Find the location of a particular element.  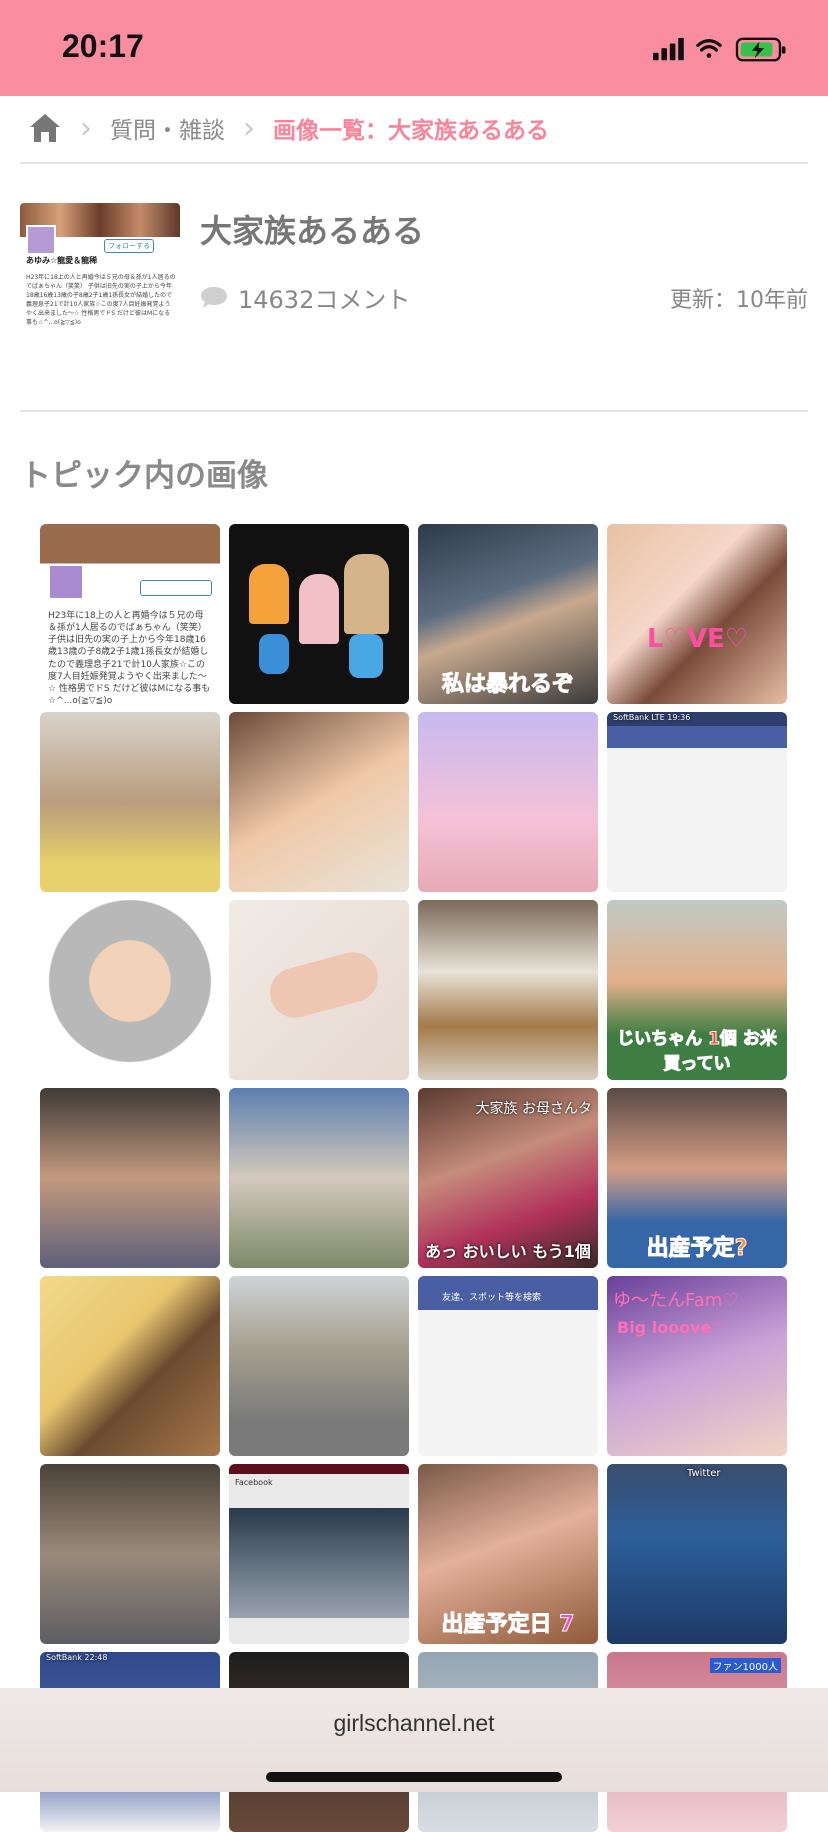

tile-caption: 出産予定日 7 is located at coordinates (508, 1625).